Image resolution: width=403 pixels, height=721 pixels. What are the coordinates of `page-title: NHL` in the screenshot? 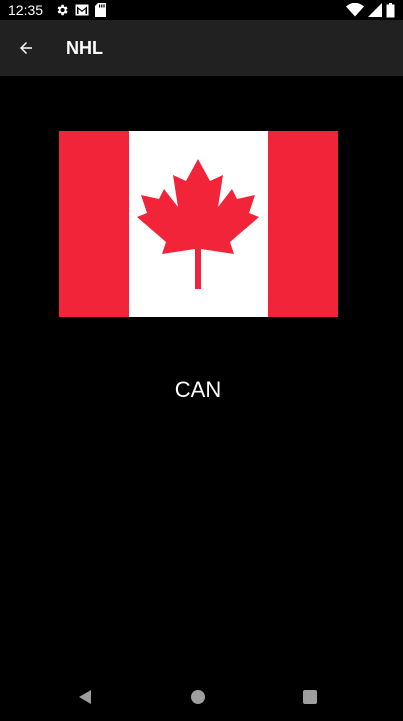 It's located at (84, 48).